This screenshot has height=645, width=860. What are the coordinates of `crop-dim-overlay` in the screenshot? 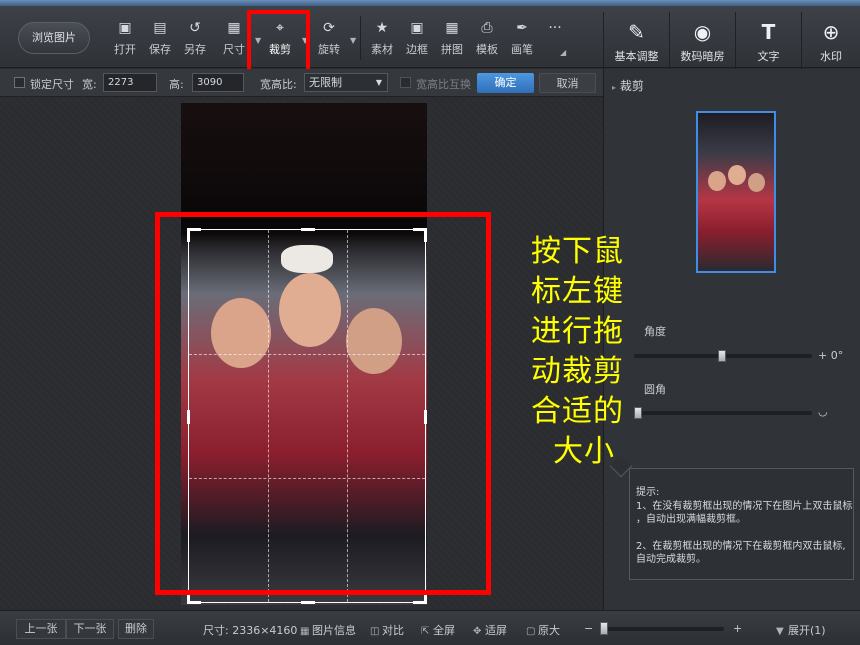 It's located at (304, 166).